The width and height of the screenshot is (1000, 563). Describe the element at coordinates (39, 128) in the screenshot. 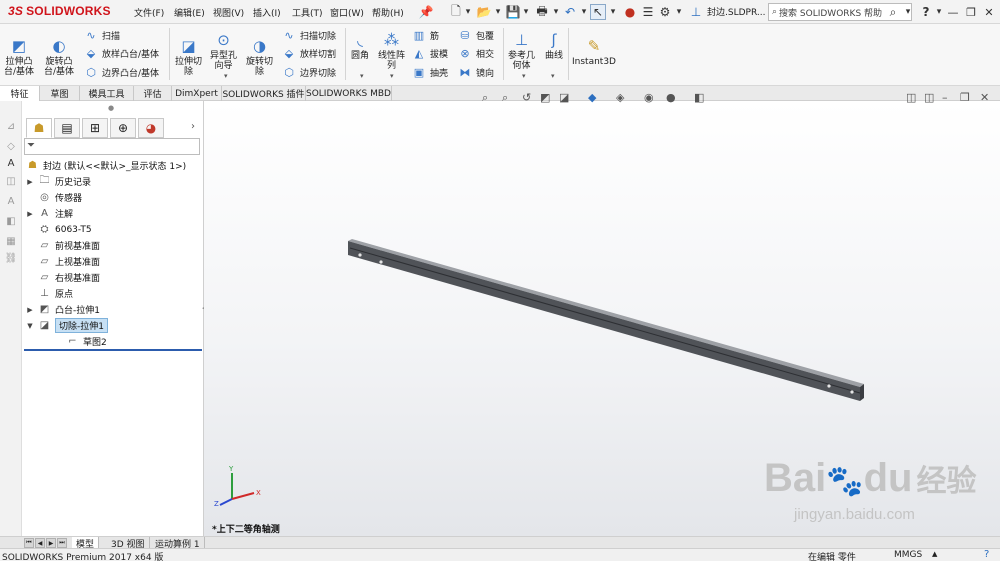

I see `tab-feature-tree: ☗` at that location.